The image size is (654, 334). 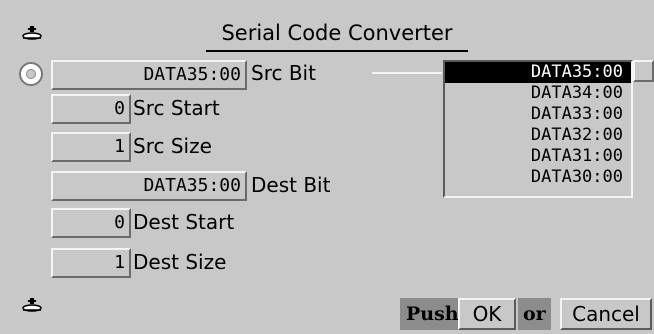 I want to click on src-start-label: Src Start, so click(x=176, y=108).